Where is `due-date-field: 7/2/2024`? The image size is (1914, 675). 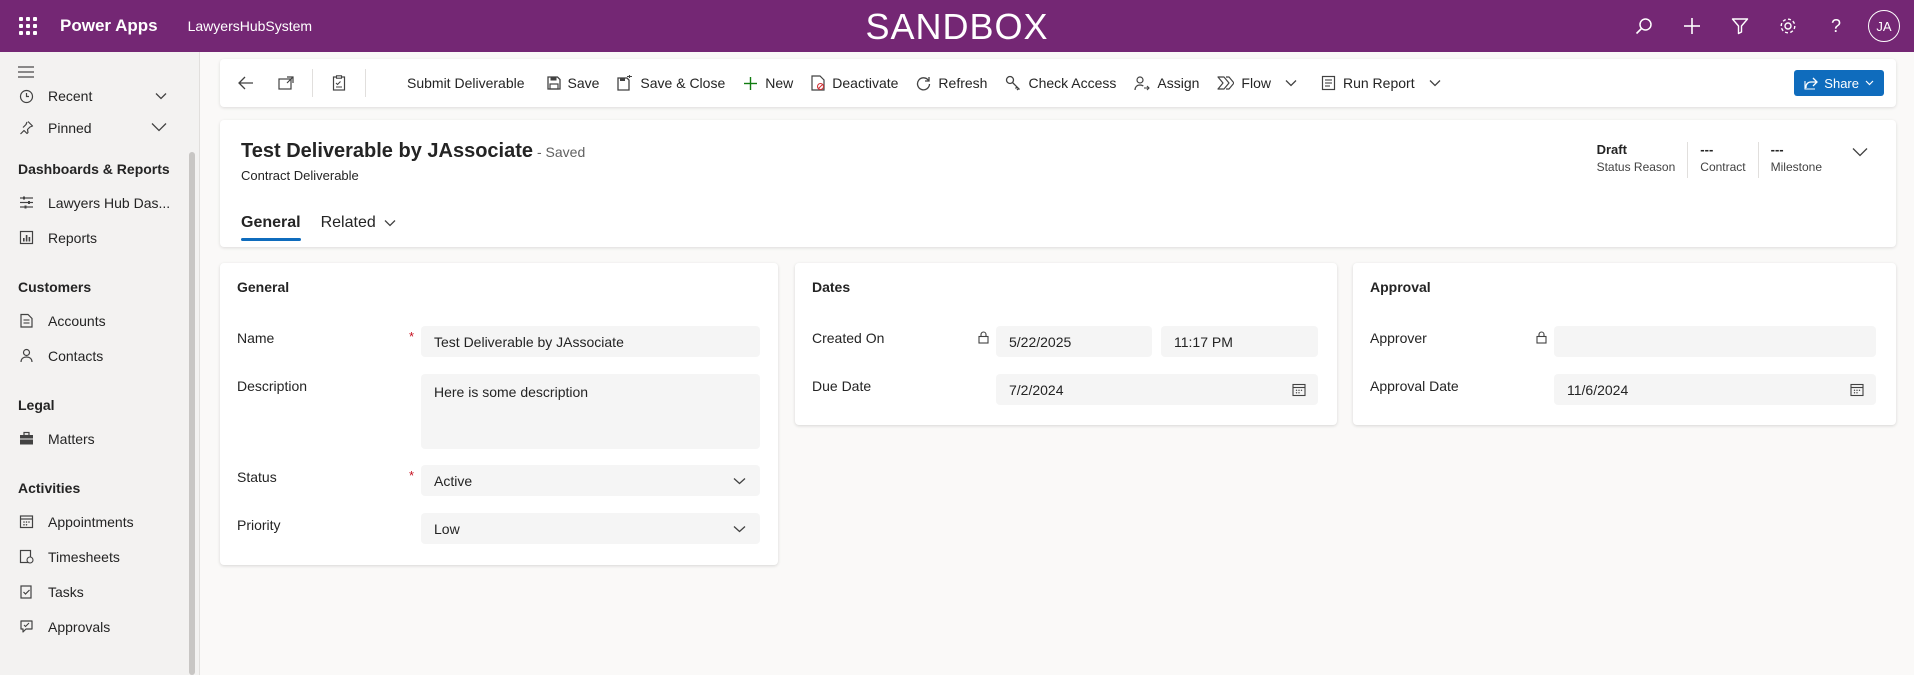 due-date-field: 7/2/2024 is located at coordinates (1157, 389).